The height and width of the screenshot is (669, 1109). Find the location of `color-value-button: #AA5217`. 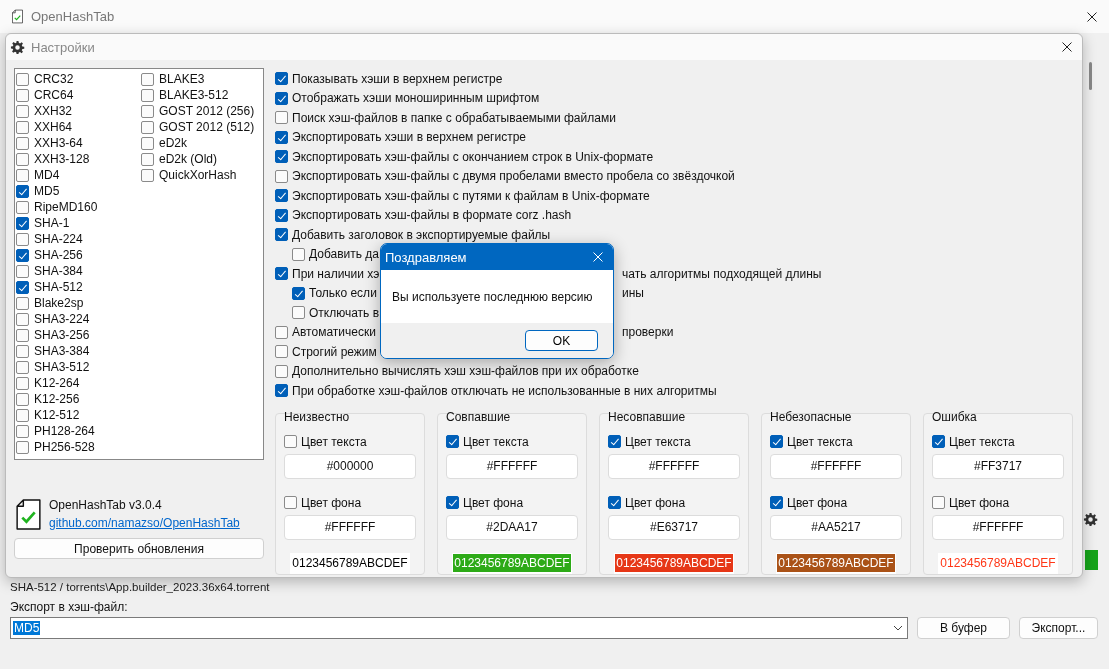

color-value-button: #AA5217 is located at coordinates (836, 527).